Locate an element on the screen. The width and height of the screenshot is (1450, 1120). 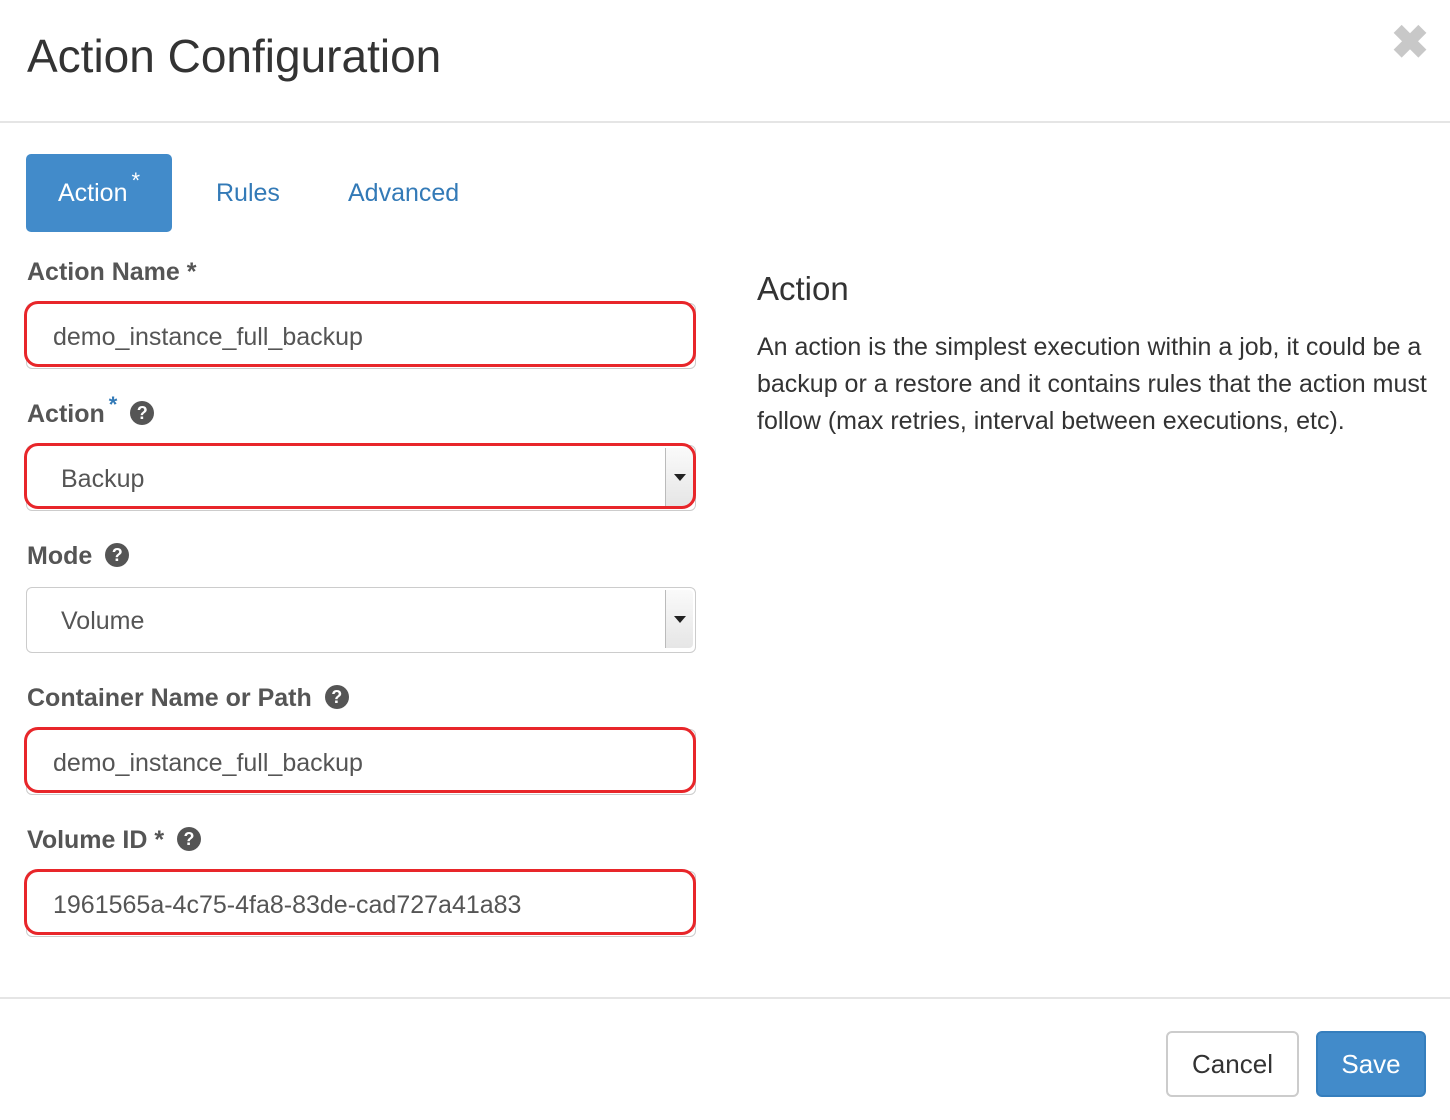
container-label: Container Name or Path ? is located at coordinates (188, 698).